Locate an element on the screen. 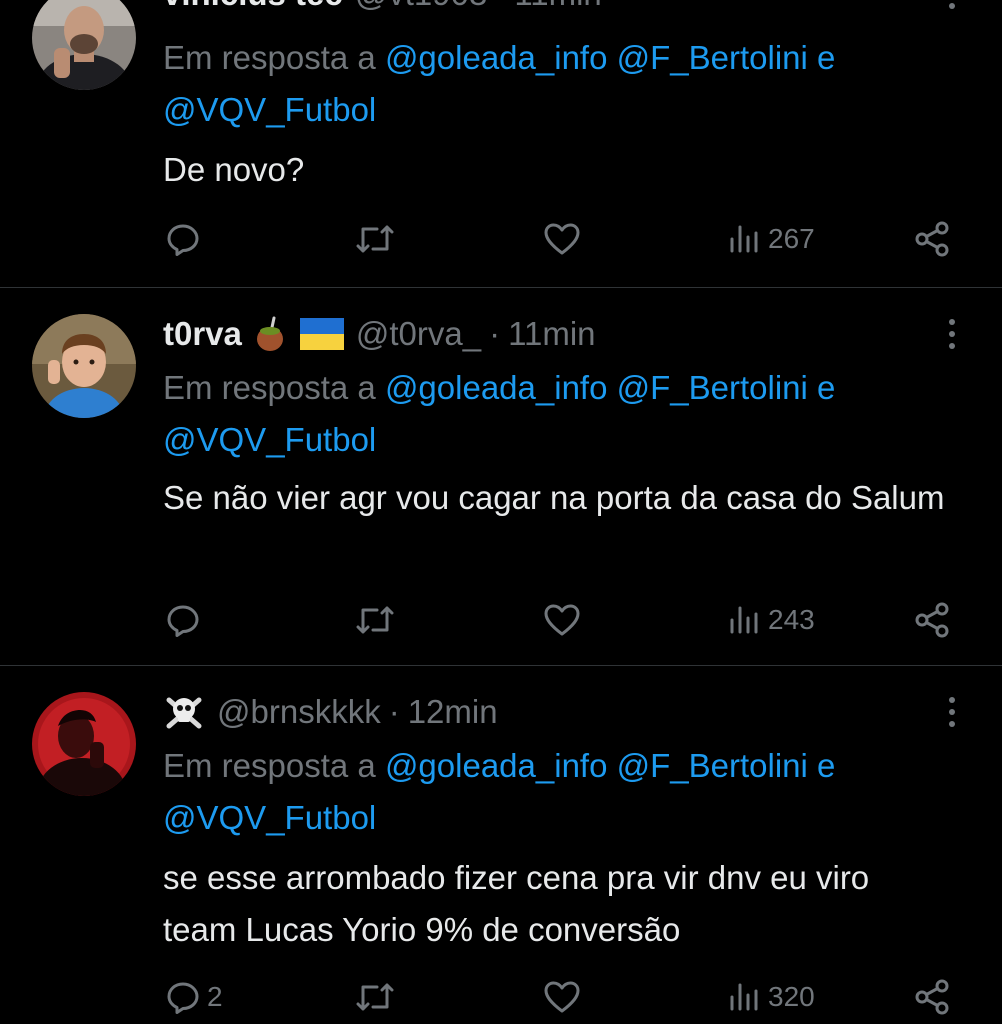  tweet-header: vinicius tec @vt1903 · 11min is located at coordinates (382, 8).